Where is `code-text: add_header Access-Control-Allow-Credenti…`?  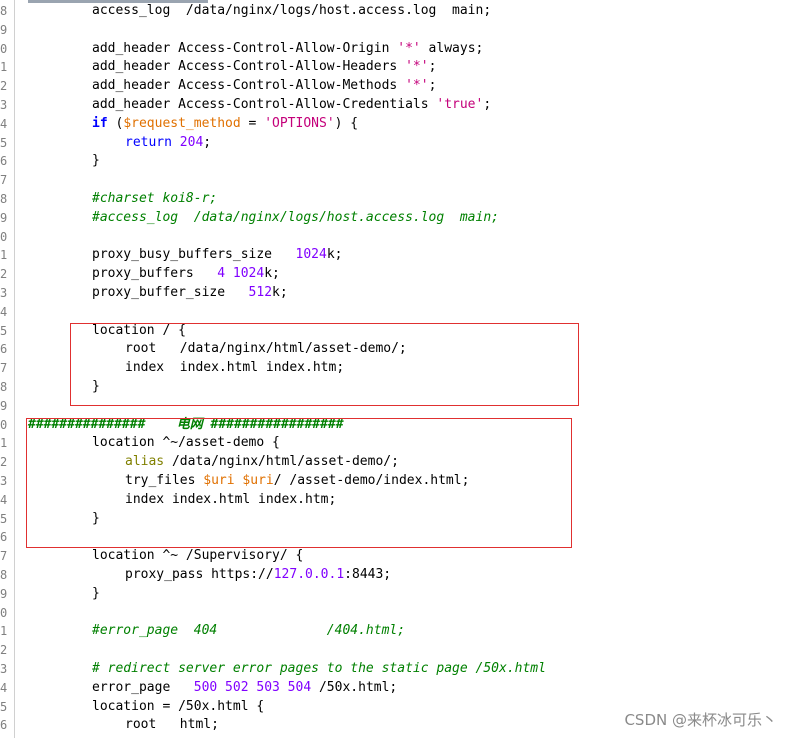
code-text: add_header Access-Control-Allow-Credenti… is located at coordinates (291, 105).